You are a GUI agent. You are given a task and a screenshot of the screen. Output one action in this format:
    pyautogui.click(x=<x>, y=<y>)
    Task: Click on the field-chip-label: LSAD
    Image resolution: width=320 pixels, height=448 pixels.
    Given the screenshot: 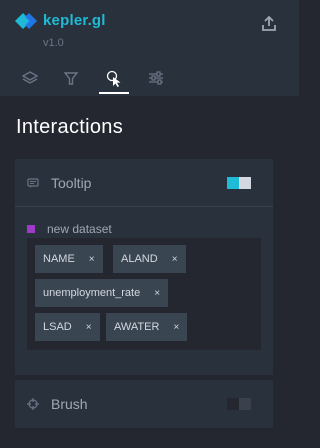 What is the action you would take?
    pyautogui.click(x=57, y=327)
    